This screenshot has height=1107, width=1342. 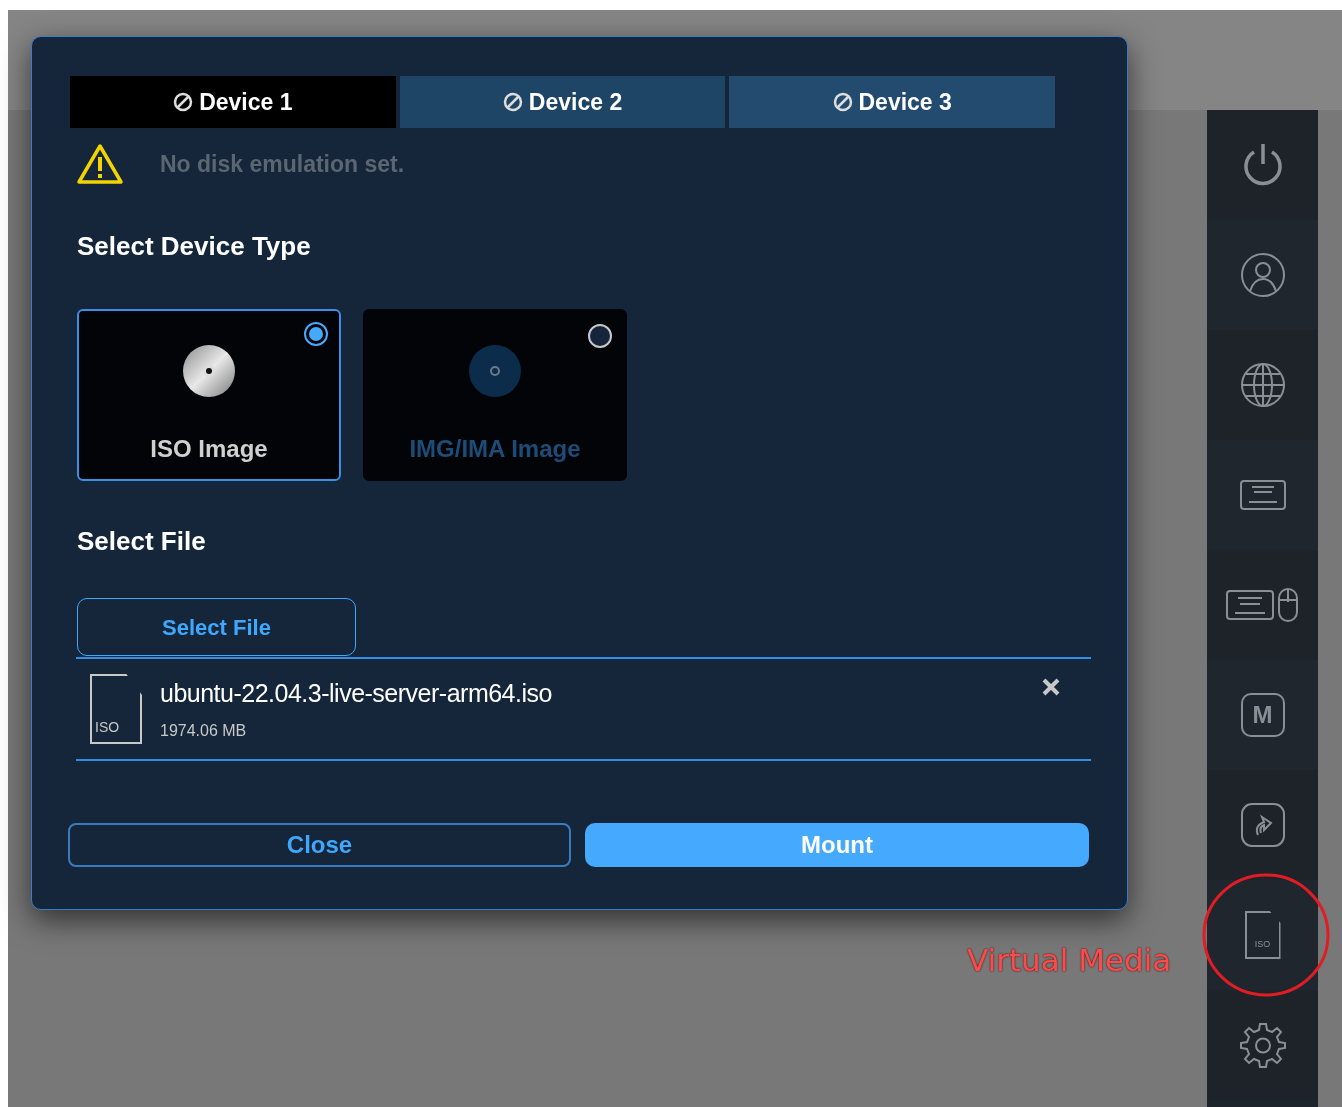 I want to click on file-size: 1974.06 MB, so click(x=204, y=730).